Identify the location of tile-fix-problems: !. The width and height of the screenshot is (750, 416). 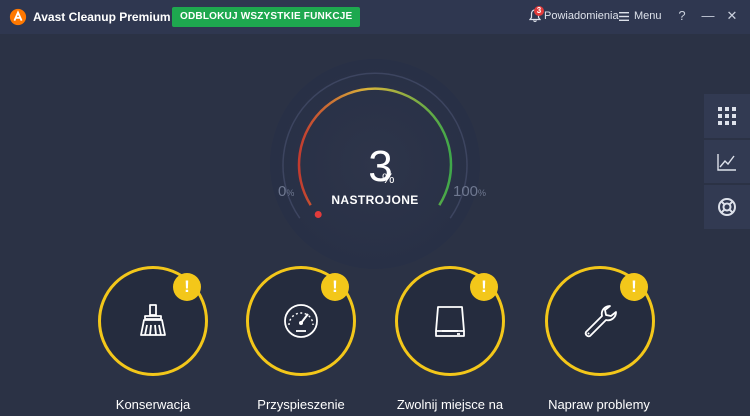
(600, 321).